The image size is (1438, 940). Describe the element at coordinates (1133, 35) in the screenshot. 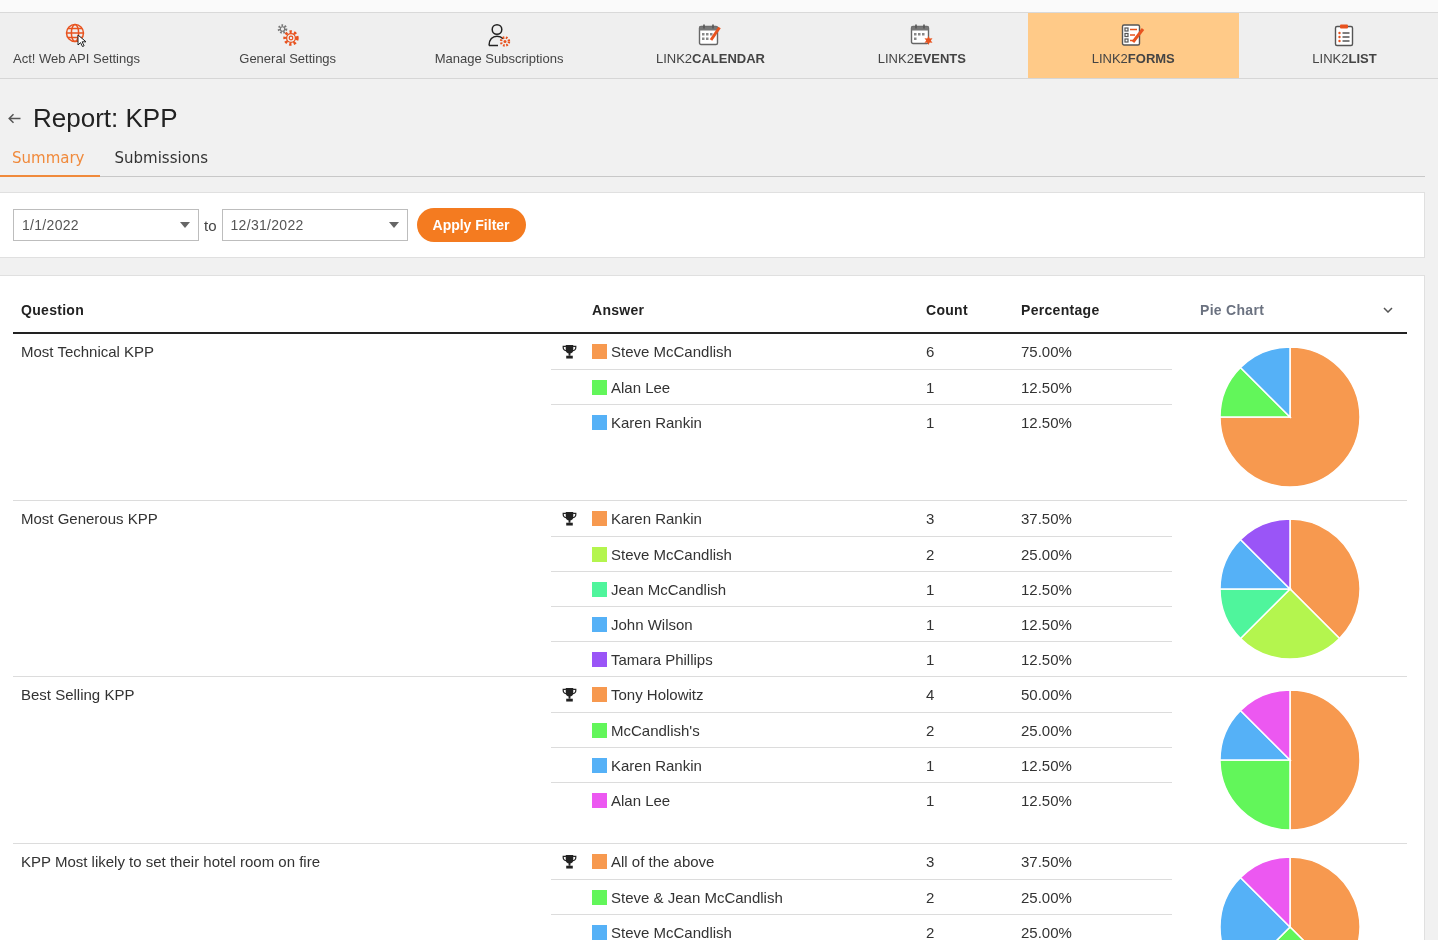

I see `form-pencil-icon` at that location.